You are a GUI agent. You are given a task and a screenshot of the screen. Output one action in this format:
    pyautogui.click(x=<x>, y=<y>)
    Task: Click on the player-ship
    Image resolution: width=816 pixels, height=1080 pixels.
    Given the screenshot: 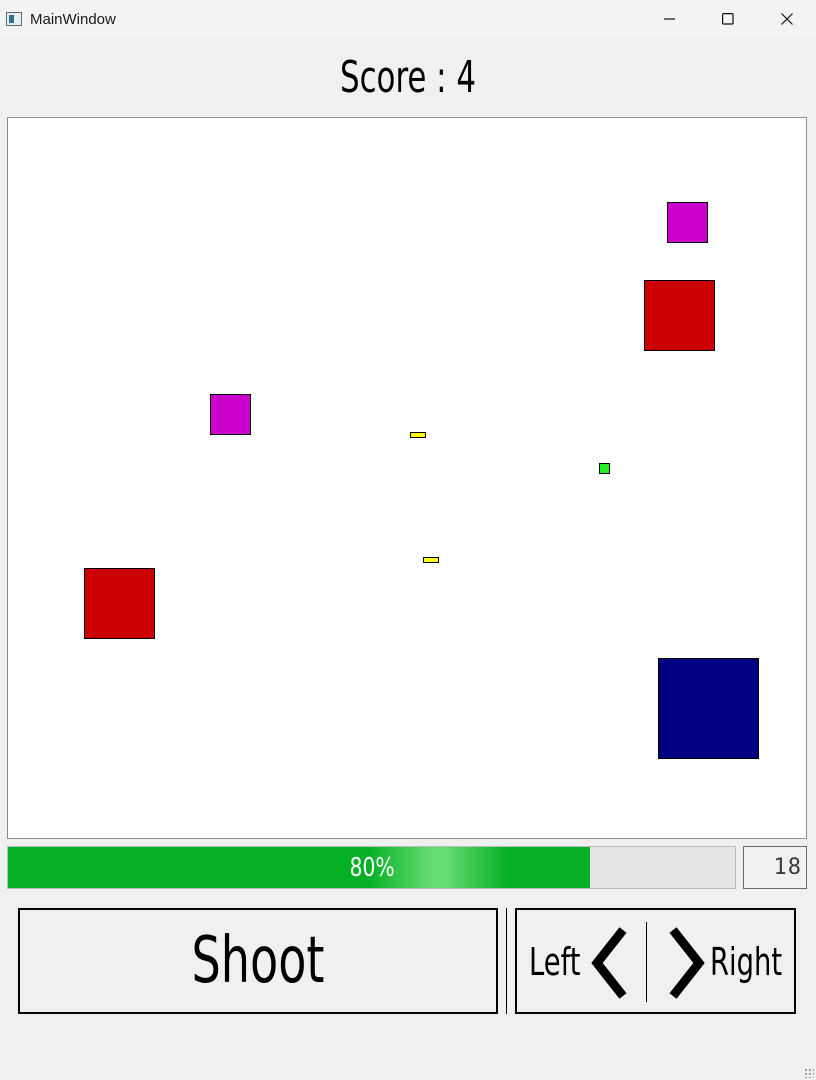 What is the action you would take?
    pyautogui.click(x=604, y=468)
    